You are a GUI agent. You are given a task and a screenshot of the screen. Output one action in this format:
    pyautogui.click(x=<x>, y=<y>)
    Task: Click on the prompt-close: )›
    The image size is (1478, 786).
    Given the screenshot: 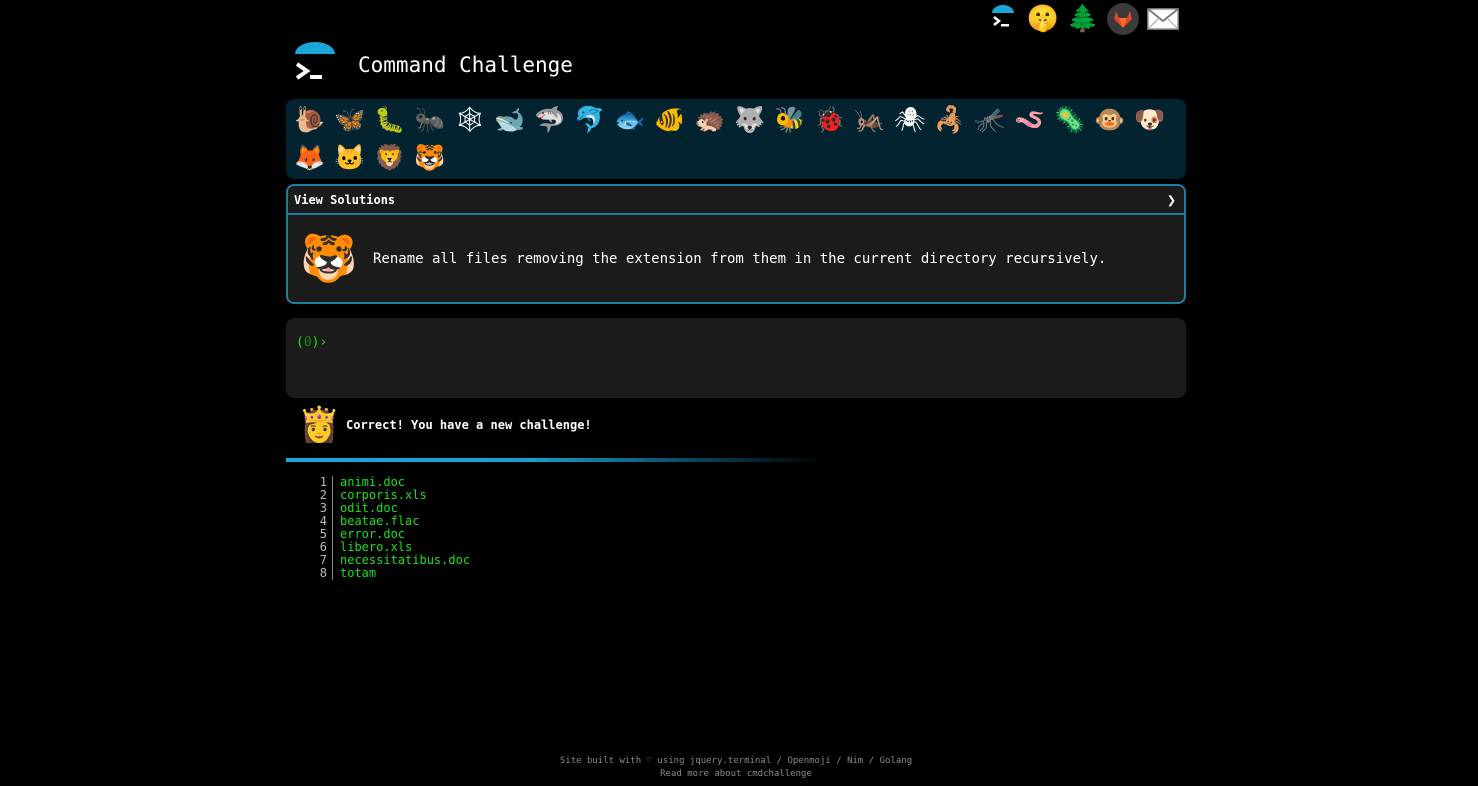 What is the action you would take?
    pyautogui.click(x=319, y=342)
    